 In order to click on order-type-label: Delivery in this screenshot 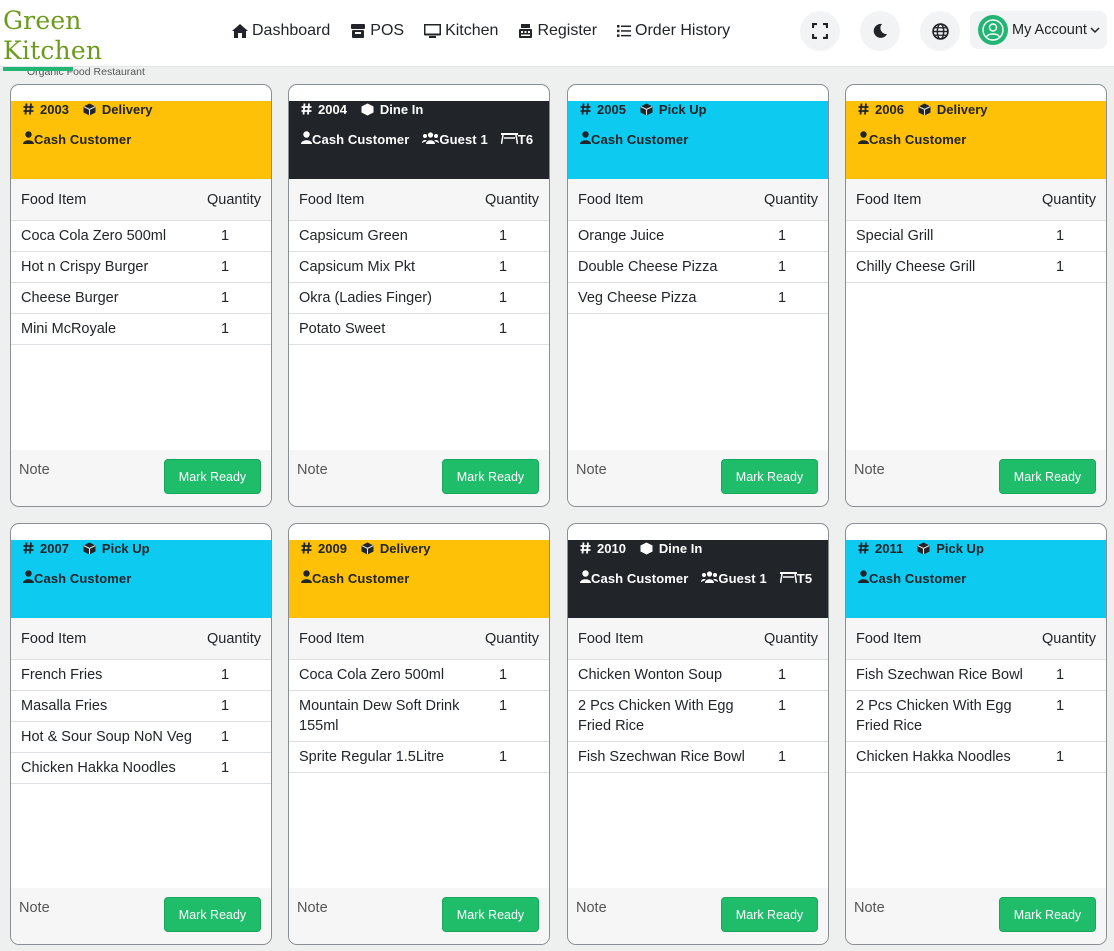, I will do `click(962, 109)`.